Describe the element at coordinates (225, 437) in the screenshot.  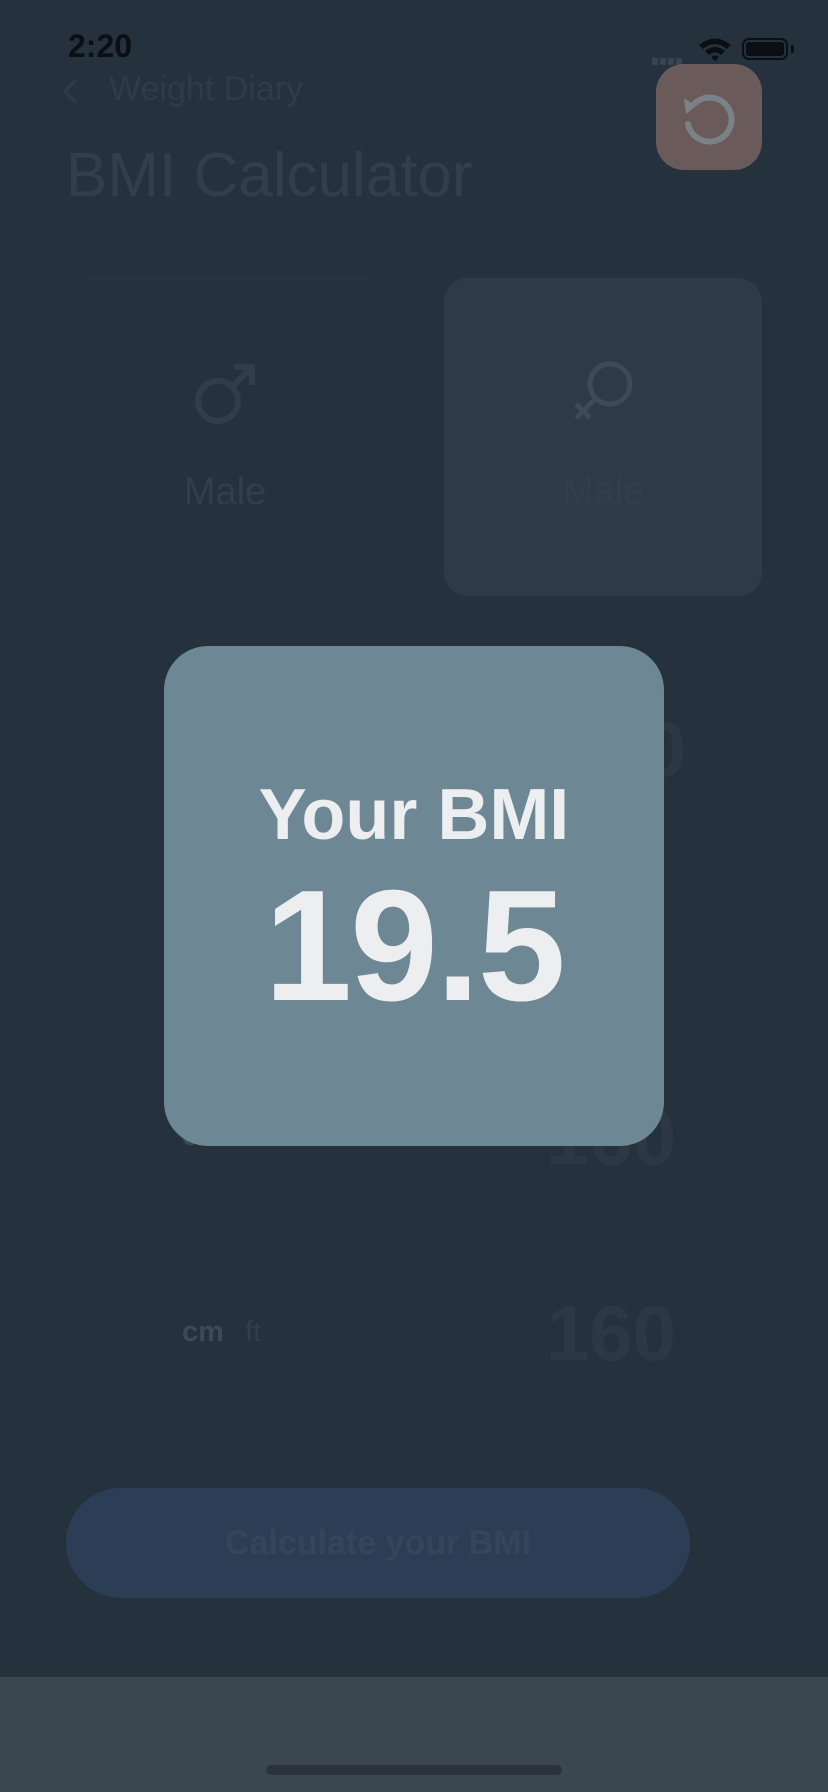
I see `gender-card-male: Male` at that location.